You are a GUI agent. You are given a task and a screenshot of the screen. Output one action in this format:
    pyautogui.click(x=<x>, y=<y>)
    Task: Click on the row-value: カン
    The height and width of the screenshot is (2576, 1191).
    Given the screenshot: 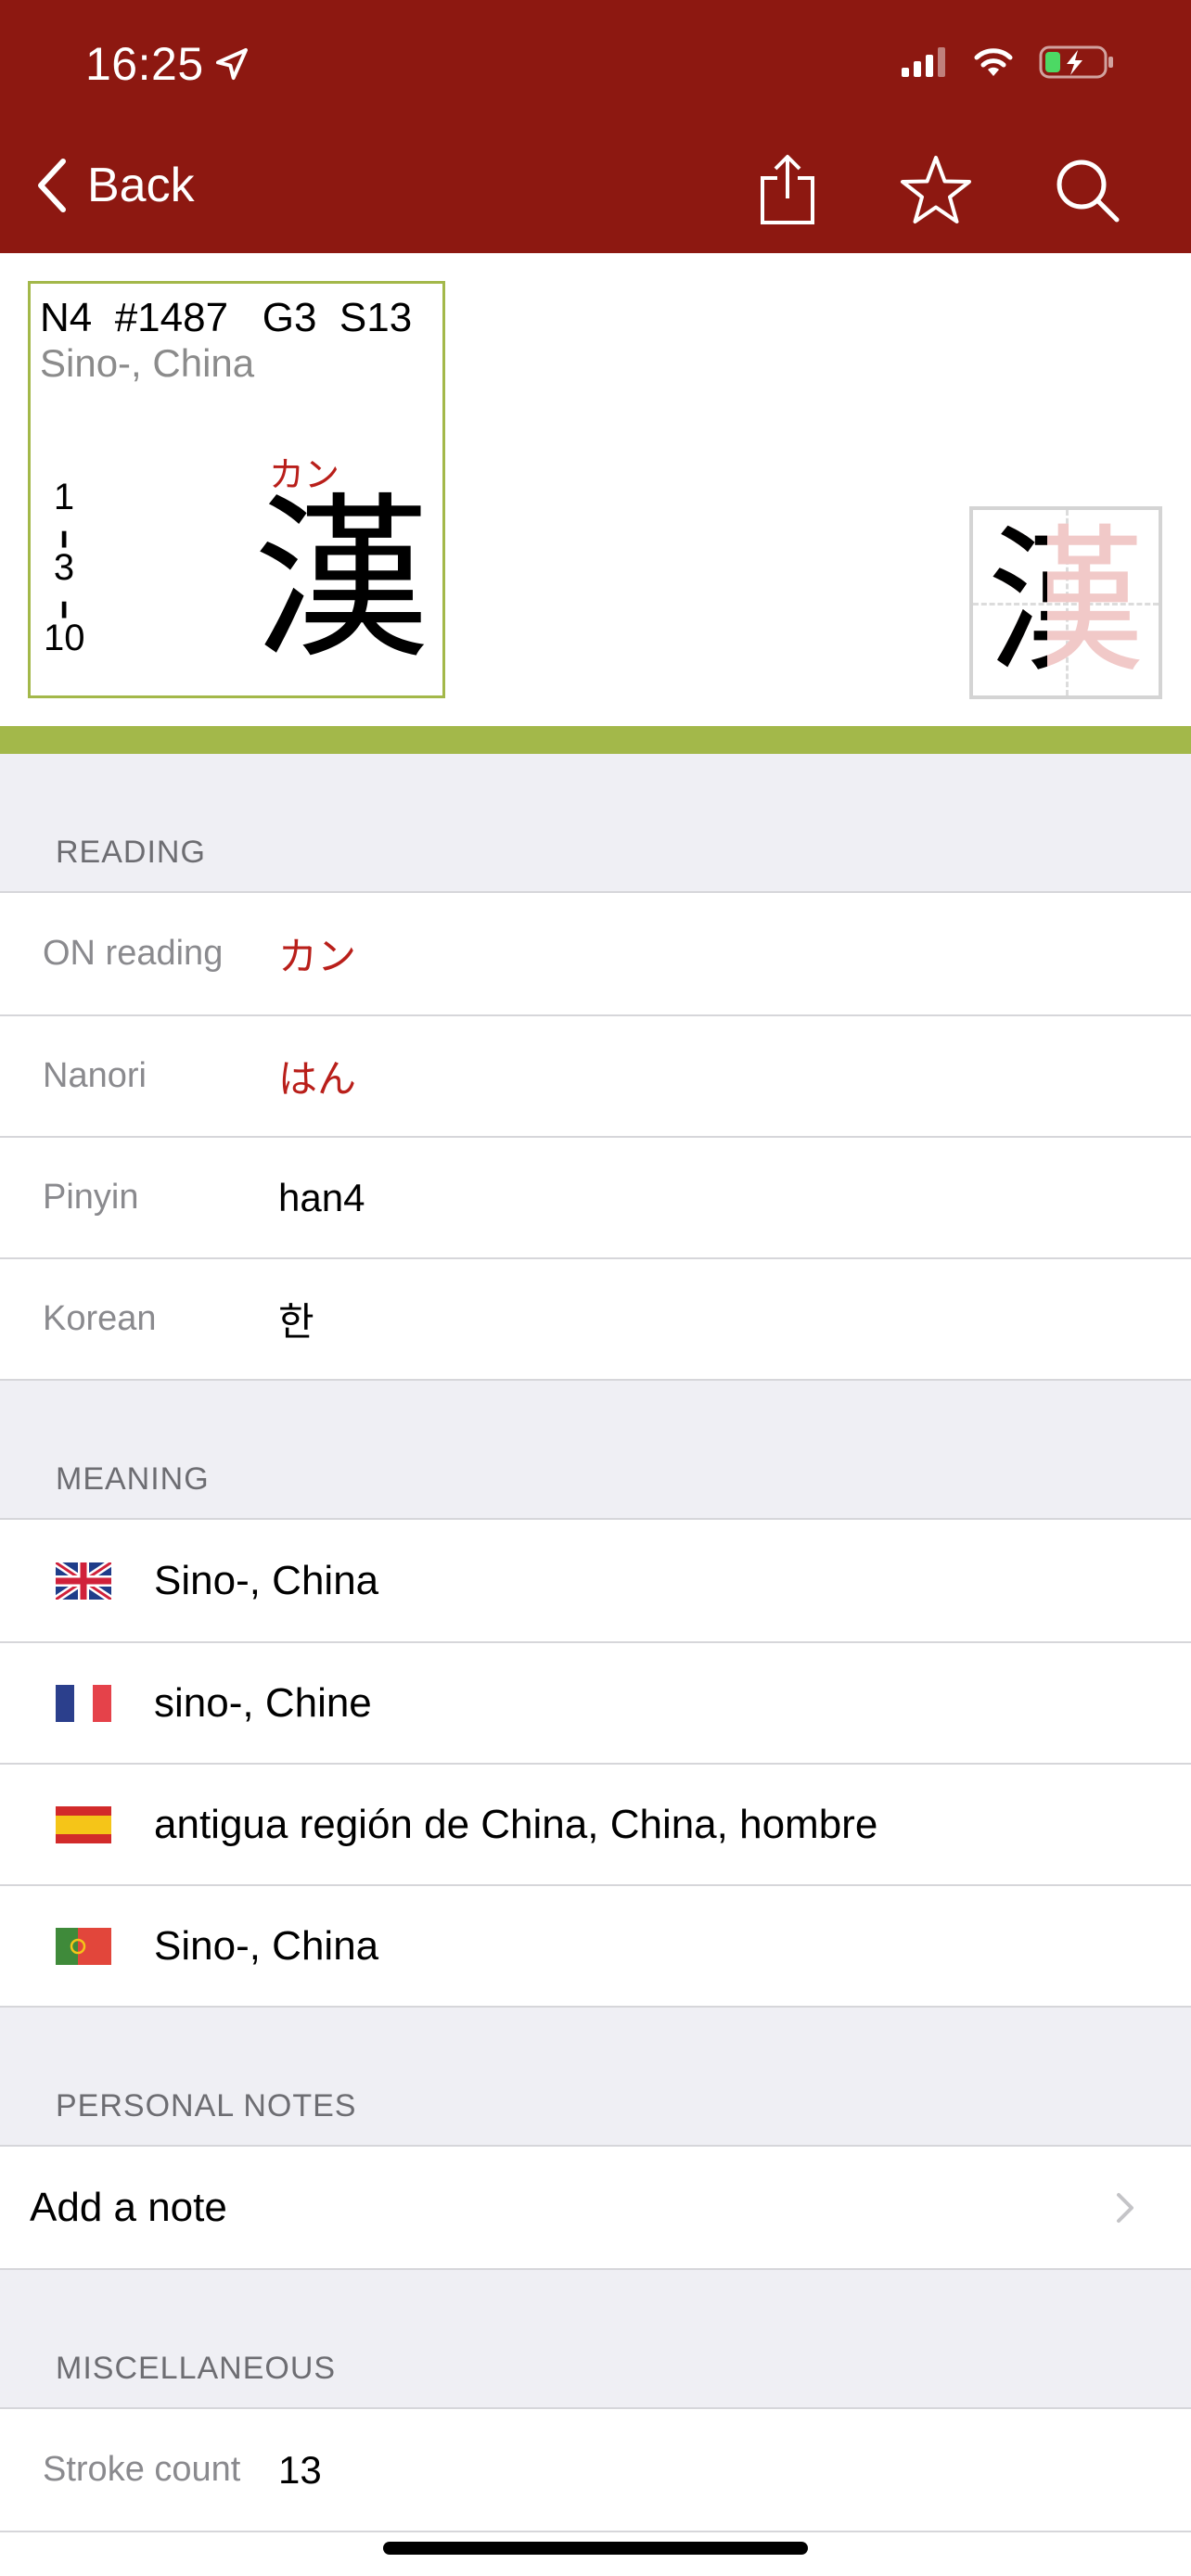 What is the action you would take?
    pyautogui.click(x=317, y=957)
    